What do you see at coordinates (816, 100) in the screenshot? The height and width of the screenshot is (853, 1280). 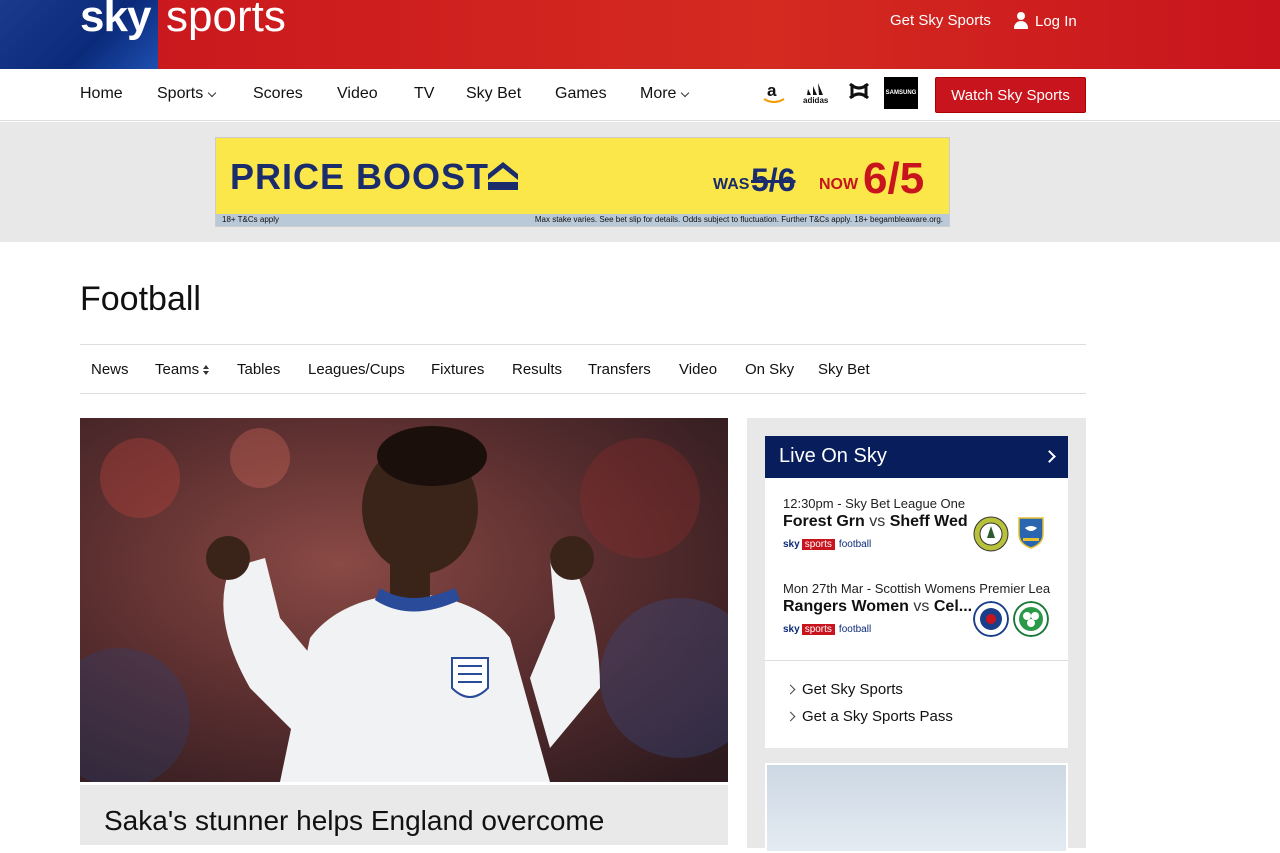 I see `svg-text: adidas` at bounding box center [816, 100].